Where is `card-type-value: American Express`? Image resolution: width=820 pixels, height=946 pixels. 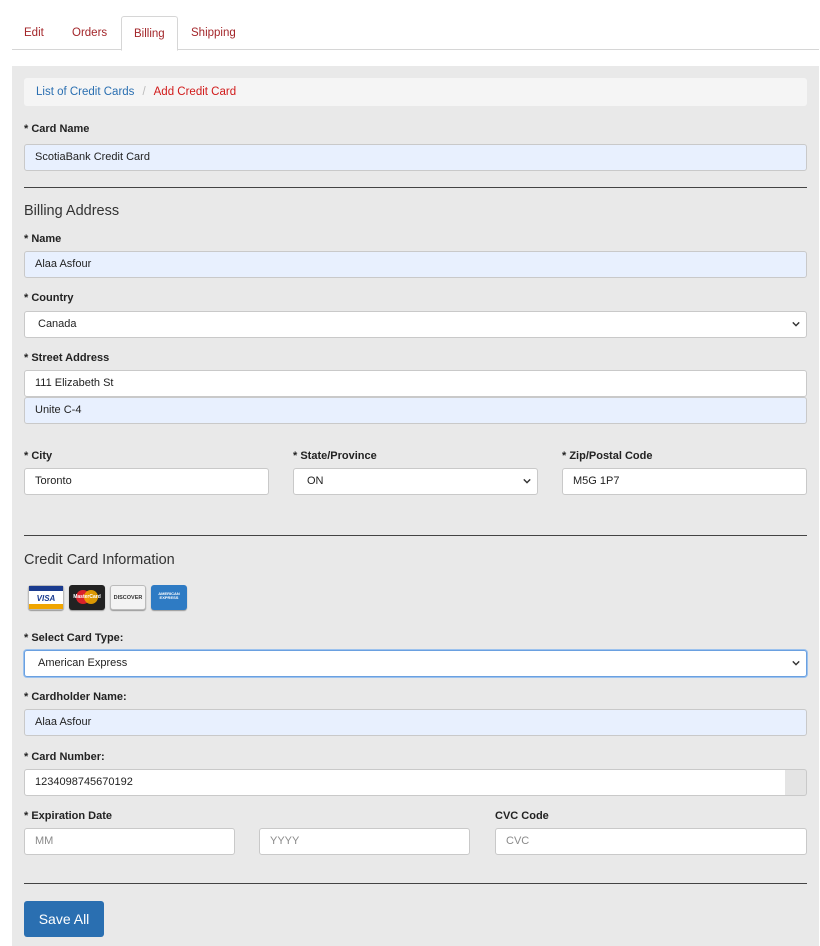
card-type-value: American Express is located at coordinates (83, 663).